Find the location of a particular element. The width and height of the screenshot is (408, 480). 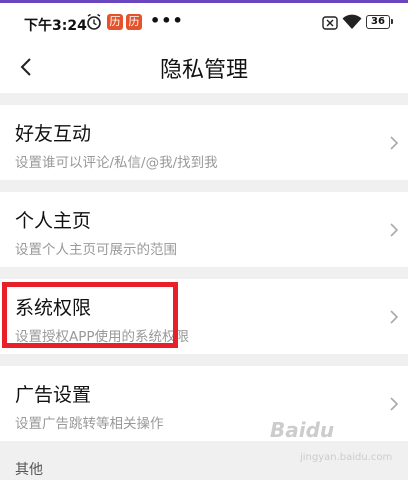

setting-subtitle: 设置谁可以评论/私信/@我/找到我 is located at coordinates (116, 163).